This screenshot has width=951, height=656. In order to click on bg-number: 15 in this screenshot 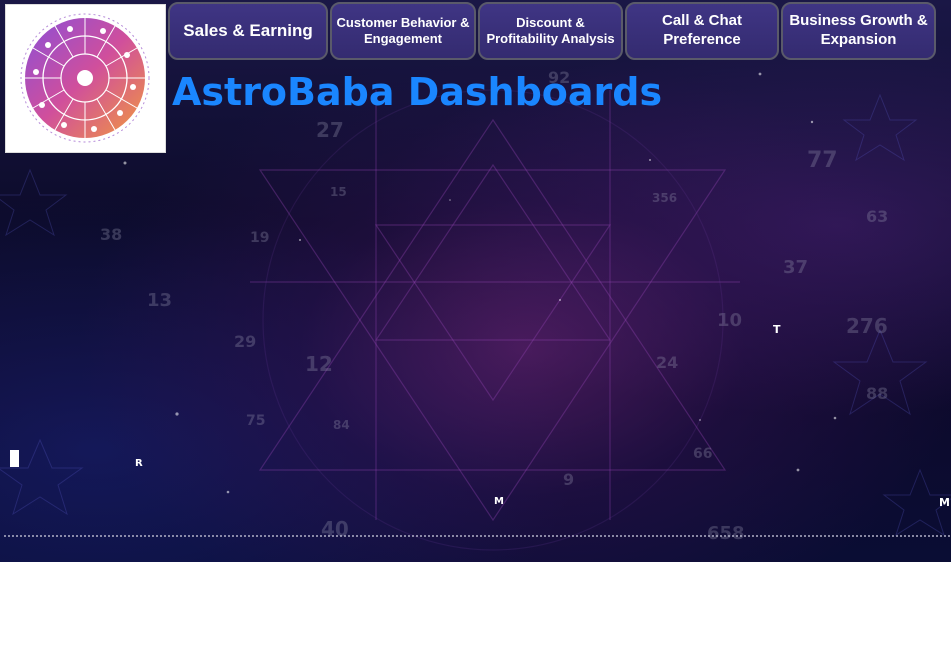, I will do `click(338, 192)`.